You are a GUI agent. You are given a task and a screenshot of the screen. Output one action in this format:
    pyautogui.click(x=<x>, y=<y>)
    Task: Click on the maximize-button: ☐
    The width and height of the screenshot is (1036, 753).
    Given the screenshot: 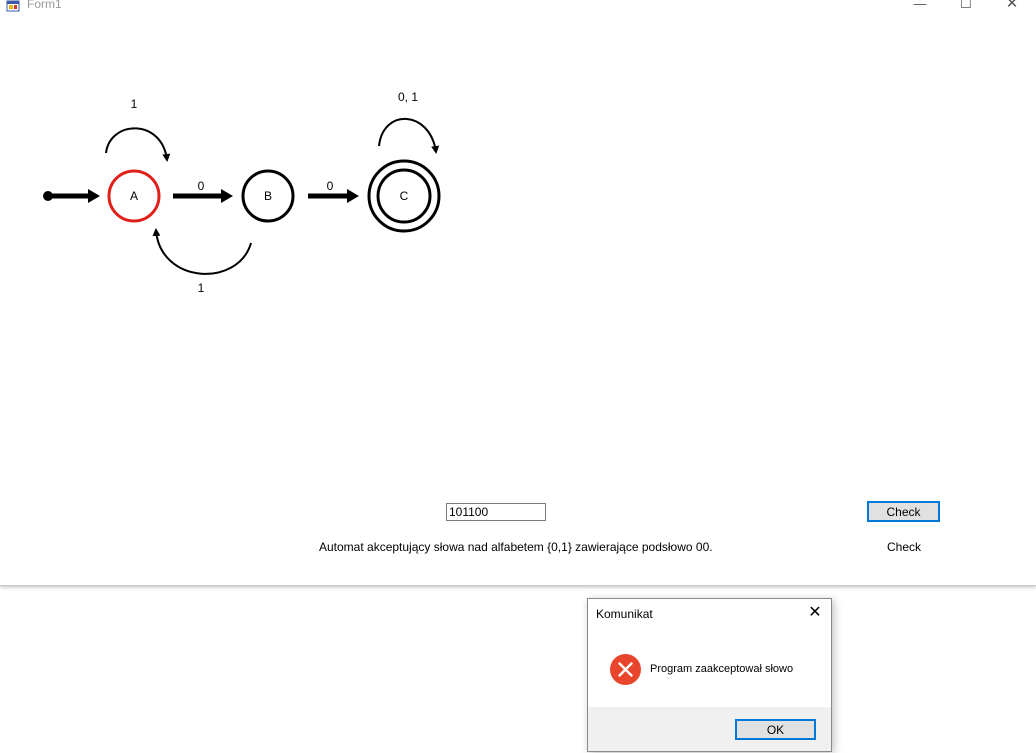 What is the action you would take?
    pyautogui.click(x=966, y=7)
    